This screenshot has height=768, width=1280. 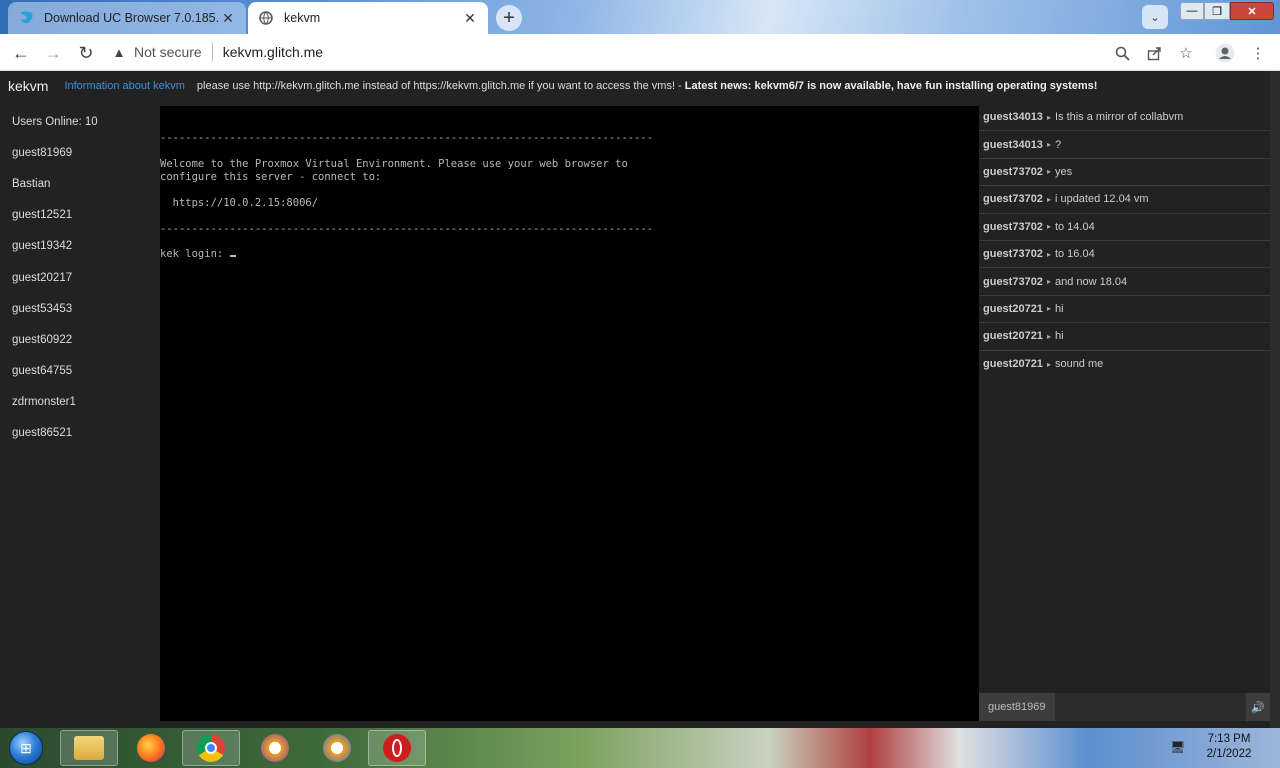 I want to click on console-prompt: kek login:, so click(x=195, y=254).